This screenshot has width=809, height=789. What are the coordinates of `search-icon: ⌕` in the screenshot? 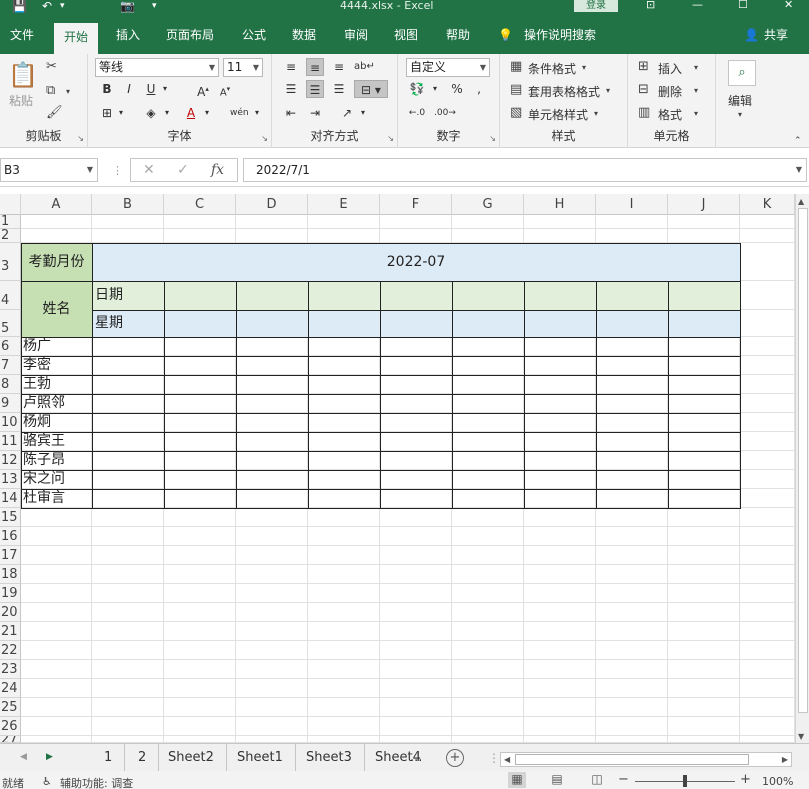 It's located at (742, 73).